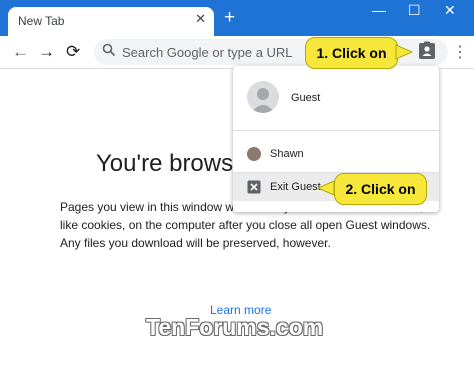  I want to click on guest-profile-icon, so click(427, 50).